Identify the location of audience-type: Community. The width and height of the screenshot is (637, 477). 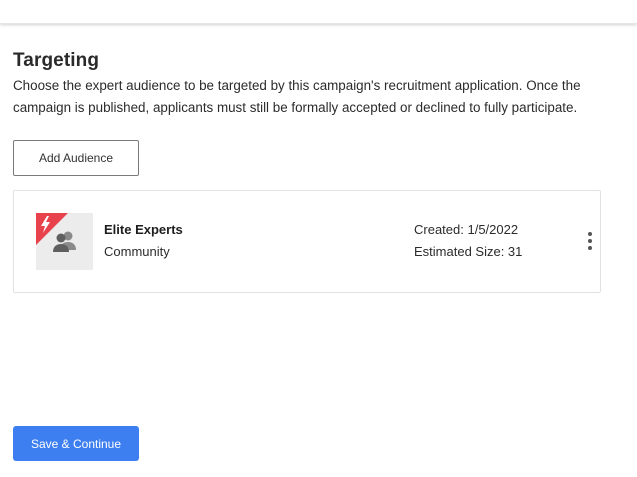
(137, 251).